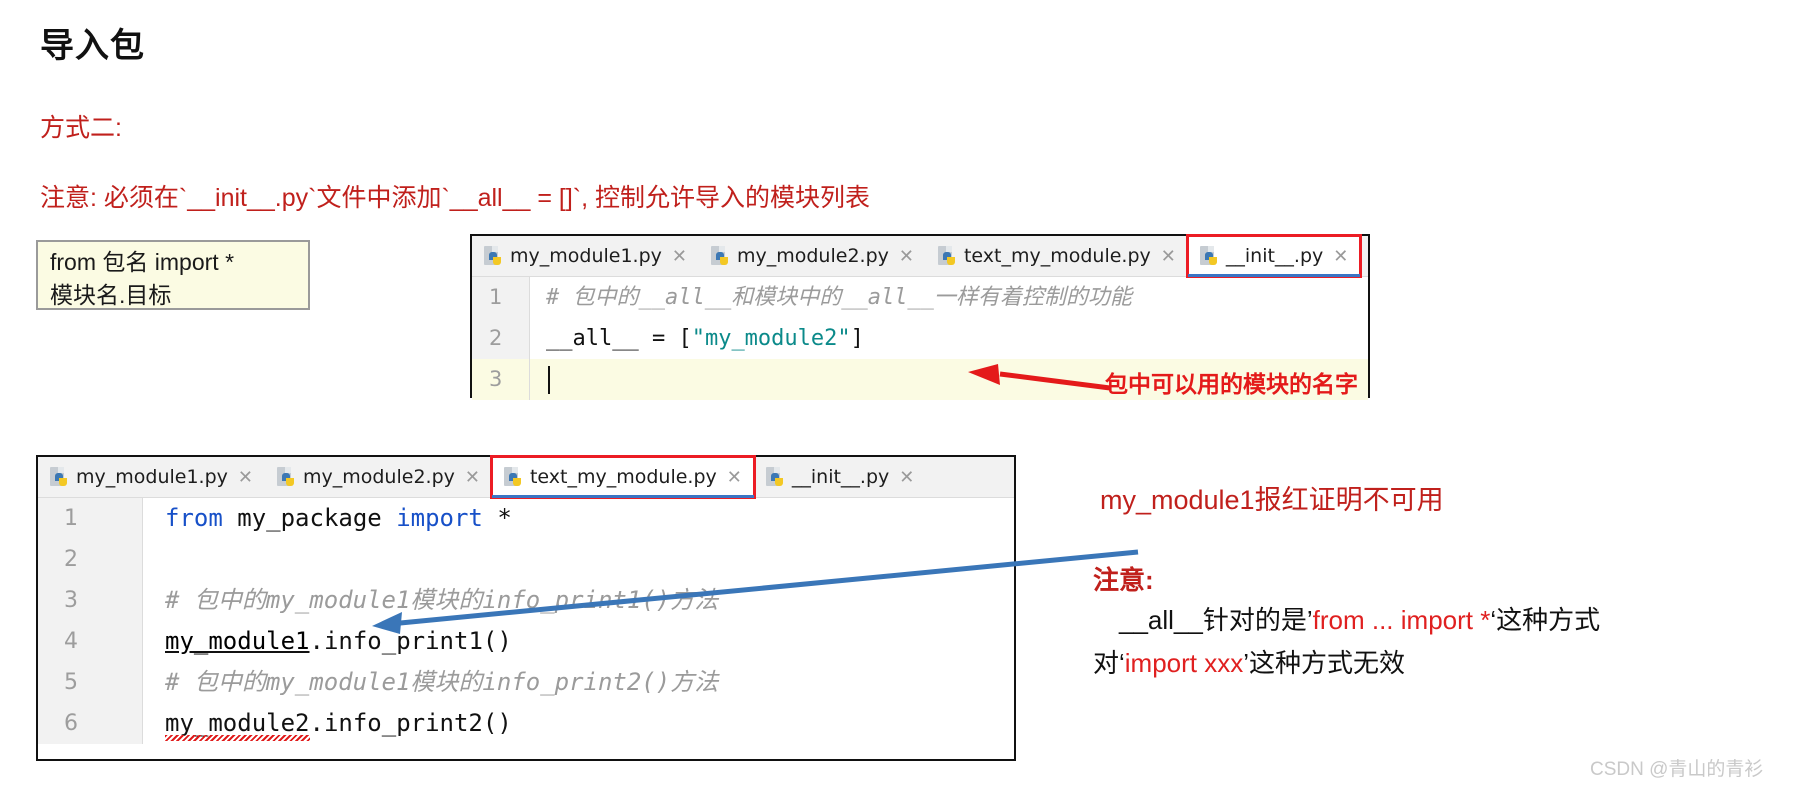 Image resolution: width=1808 pixels, height=790 pixels. I want to click on code-token: import, so click(439, 518).